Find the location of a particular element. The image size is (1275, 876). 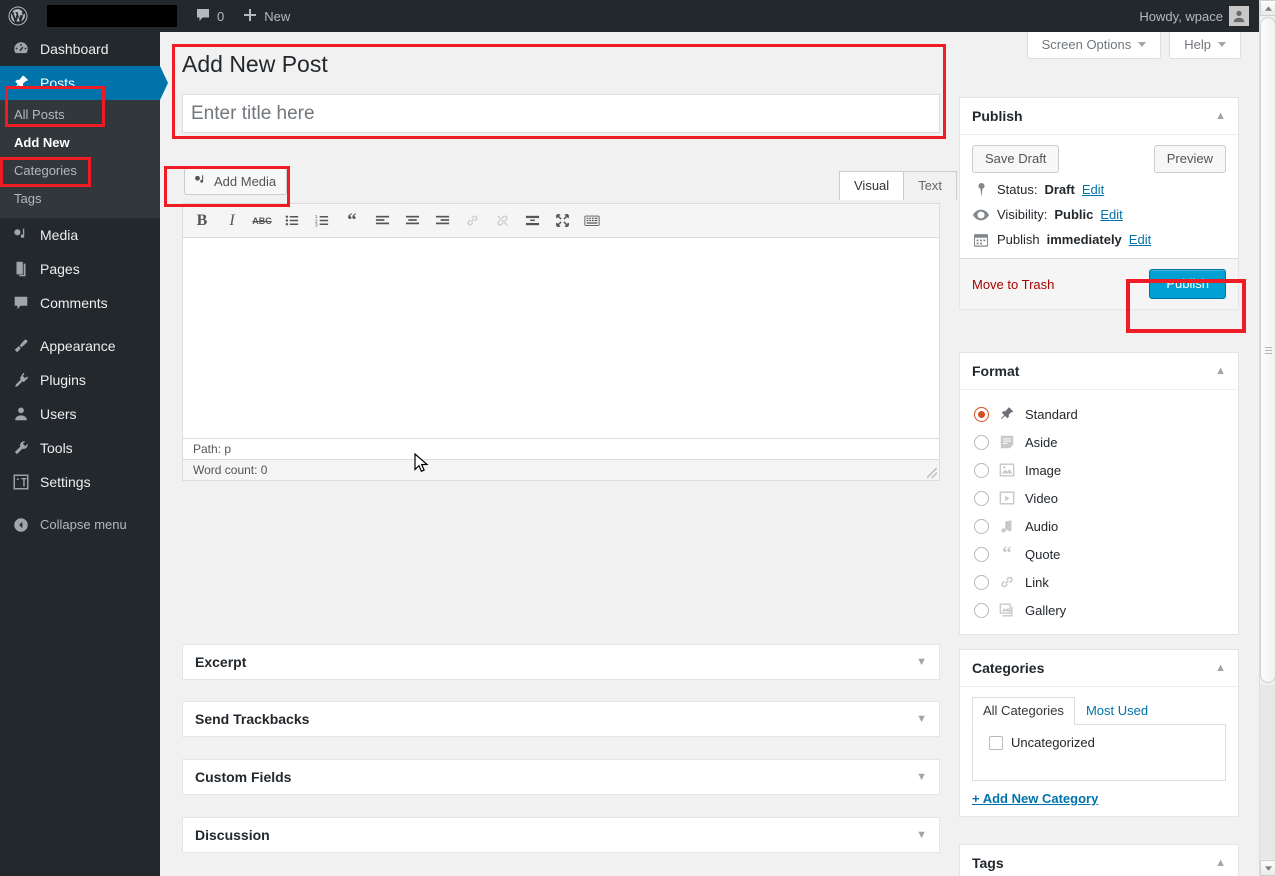

tags-panel: Tags ▲ is located at coordinates (1099, 860).